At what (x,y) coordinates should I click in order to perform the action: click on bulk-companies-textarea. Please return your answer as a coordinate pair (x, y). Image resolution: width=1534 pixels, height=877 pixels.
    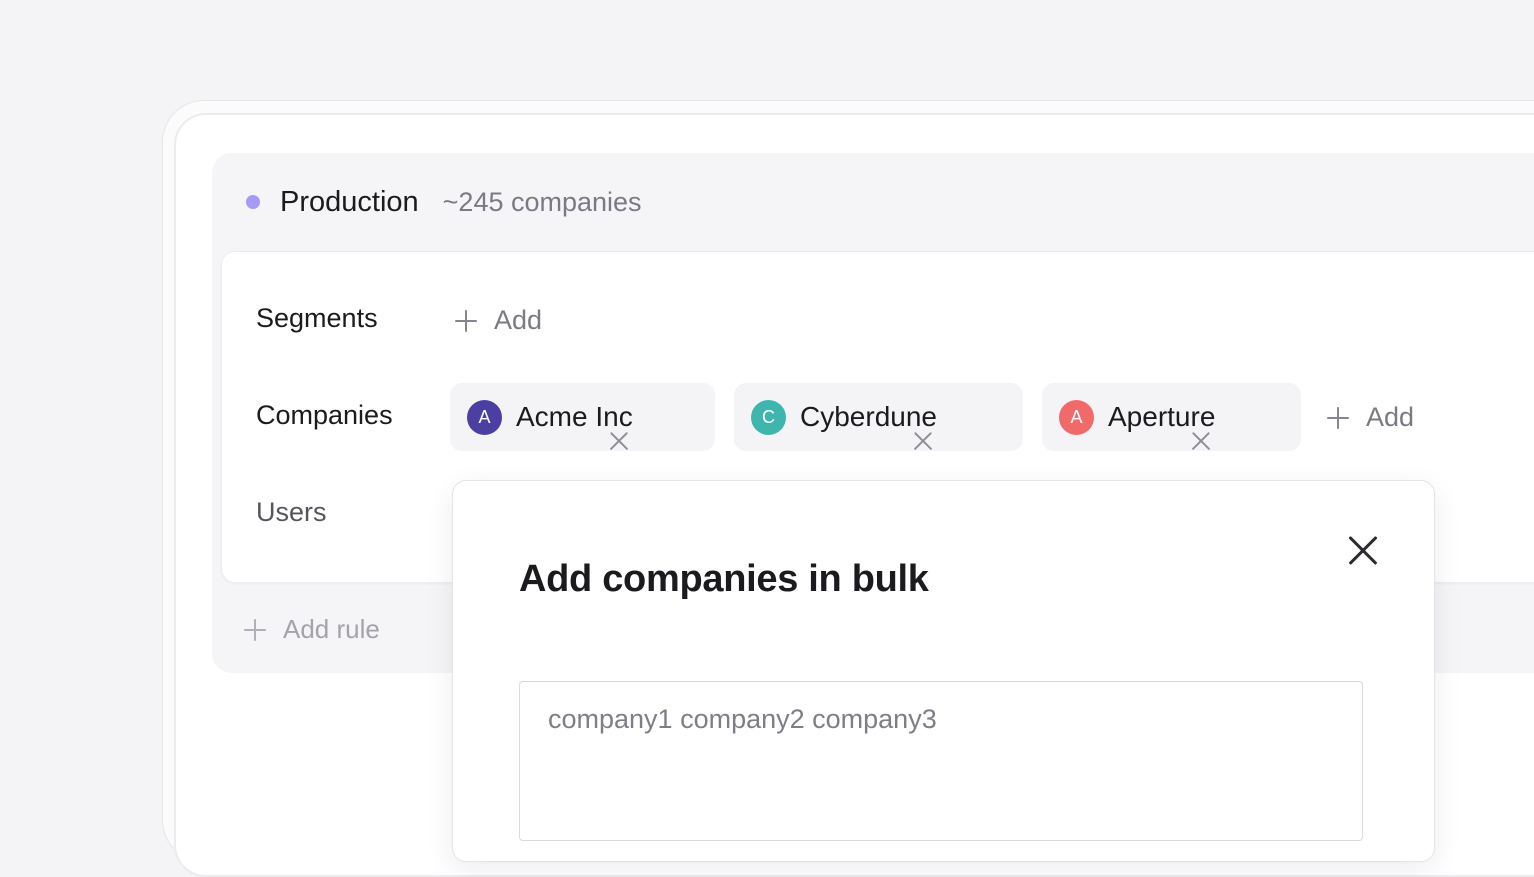
    Looking at the image, I should click on (941, 761).